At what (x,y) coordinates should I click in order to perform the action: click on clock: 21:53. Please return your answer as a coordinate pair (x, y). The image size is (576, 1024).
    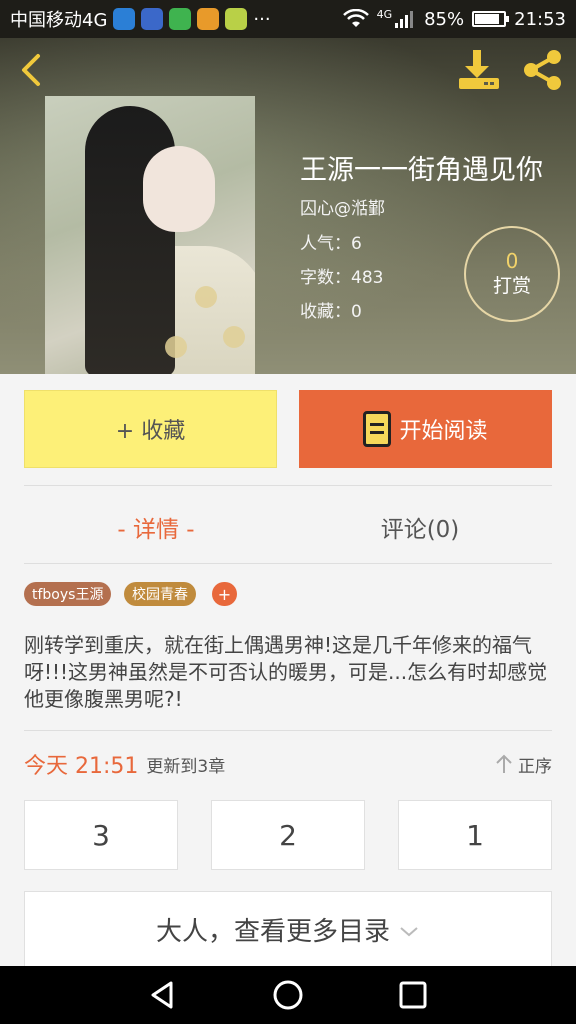
    Looking at the image, I should click on (540, 19).